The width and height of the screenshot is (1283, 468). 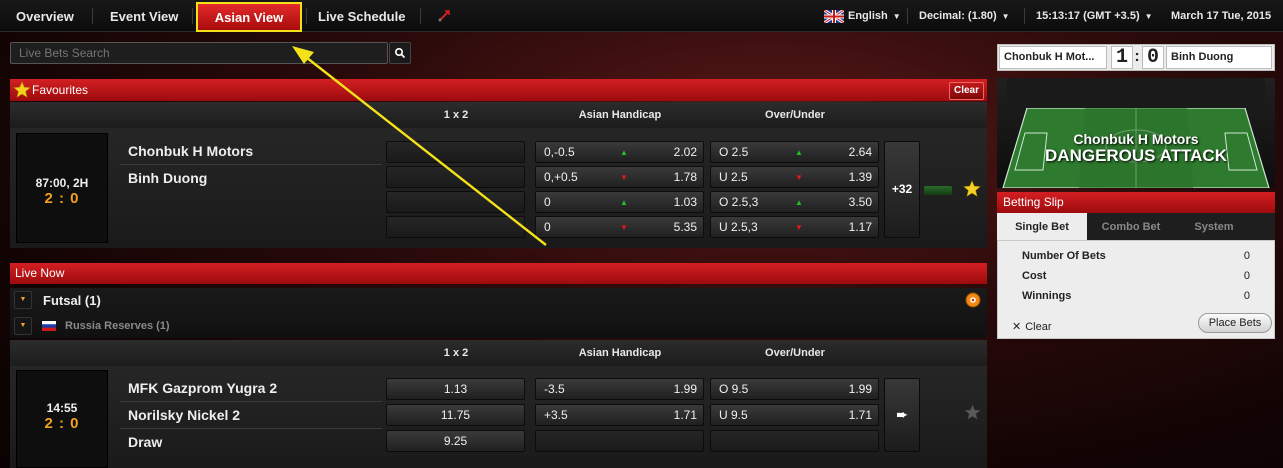 I want to click on over-under-odds: U 2.5 ▼ 1.39, so click(x=794, y=177).